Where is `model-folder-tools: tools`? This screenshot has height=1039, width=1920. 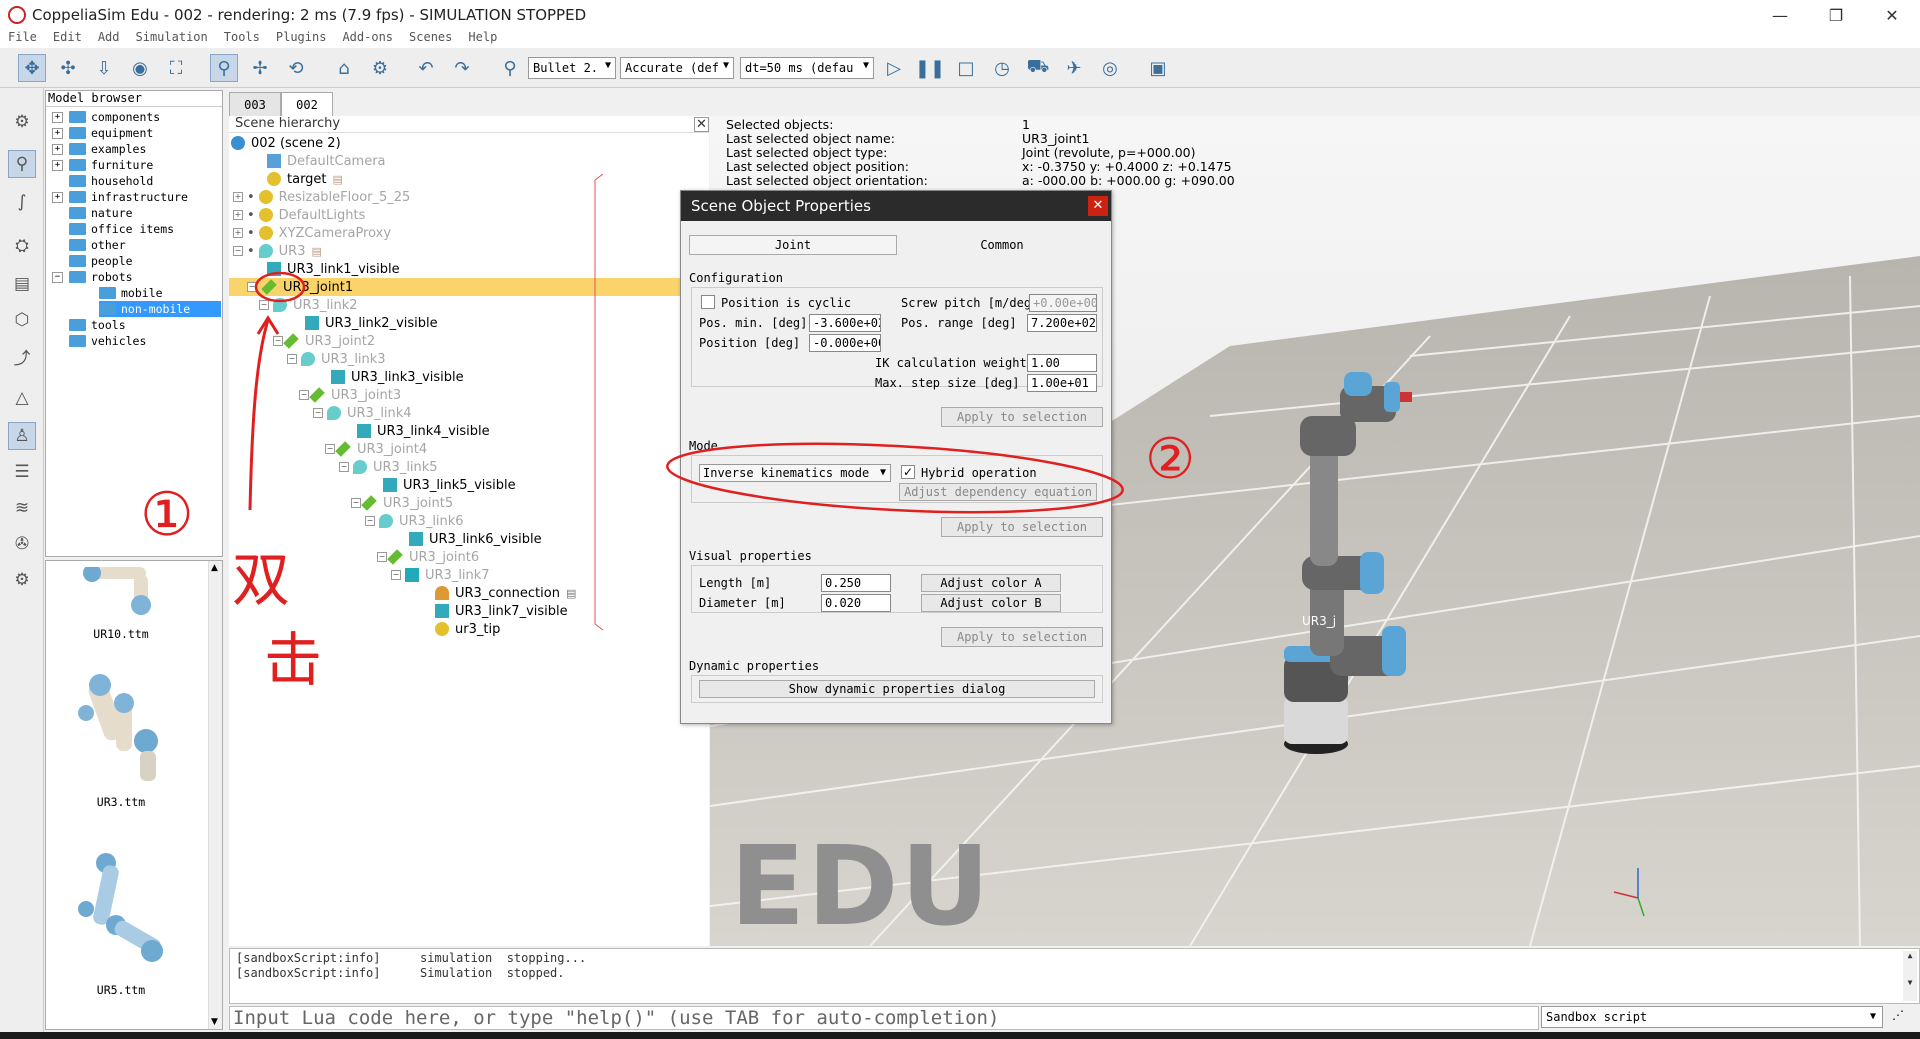
model-folder-tools: tools is located at coordinates (97, 325).